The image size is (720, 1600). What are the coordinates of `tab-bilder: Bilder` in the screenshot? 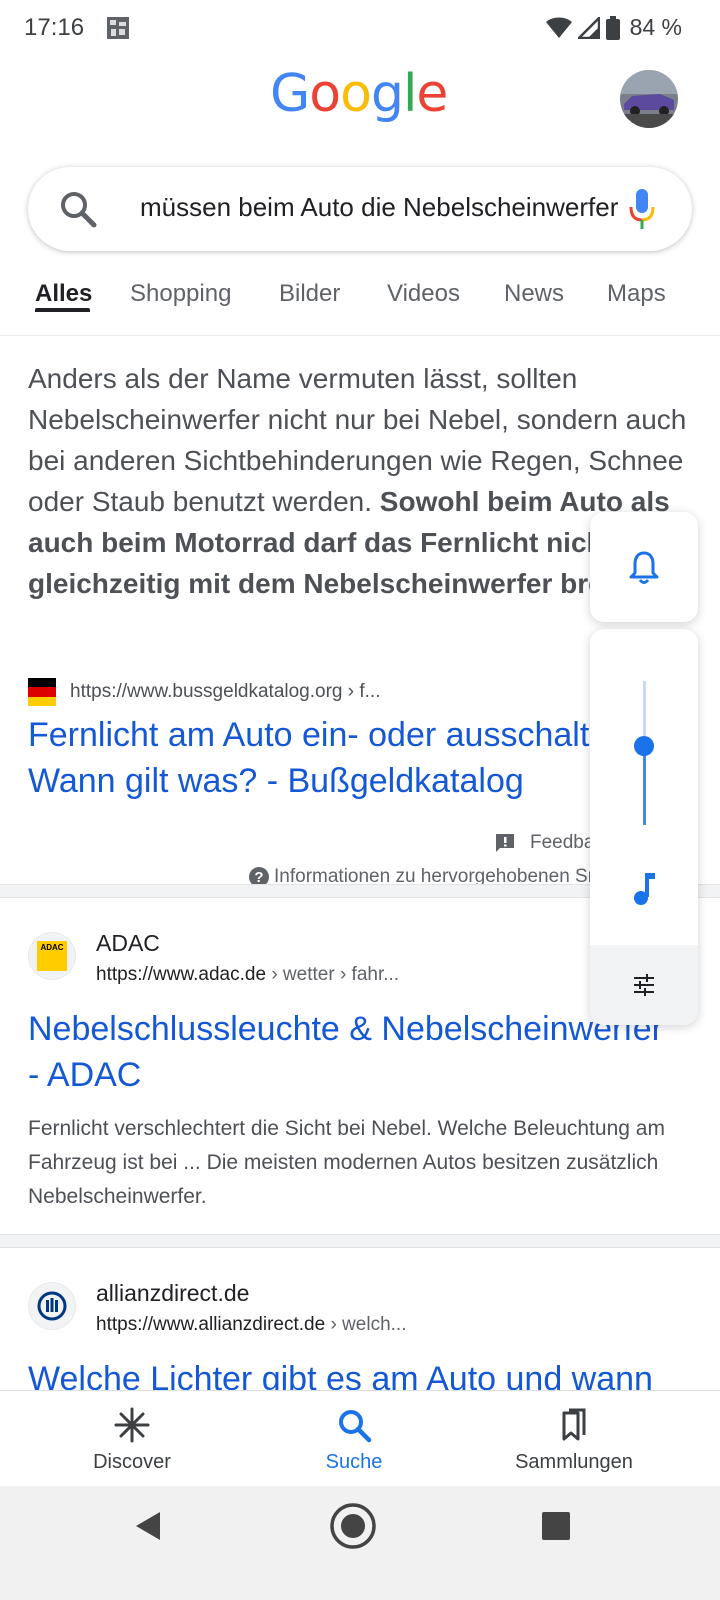 It's located at (309, 294).